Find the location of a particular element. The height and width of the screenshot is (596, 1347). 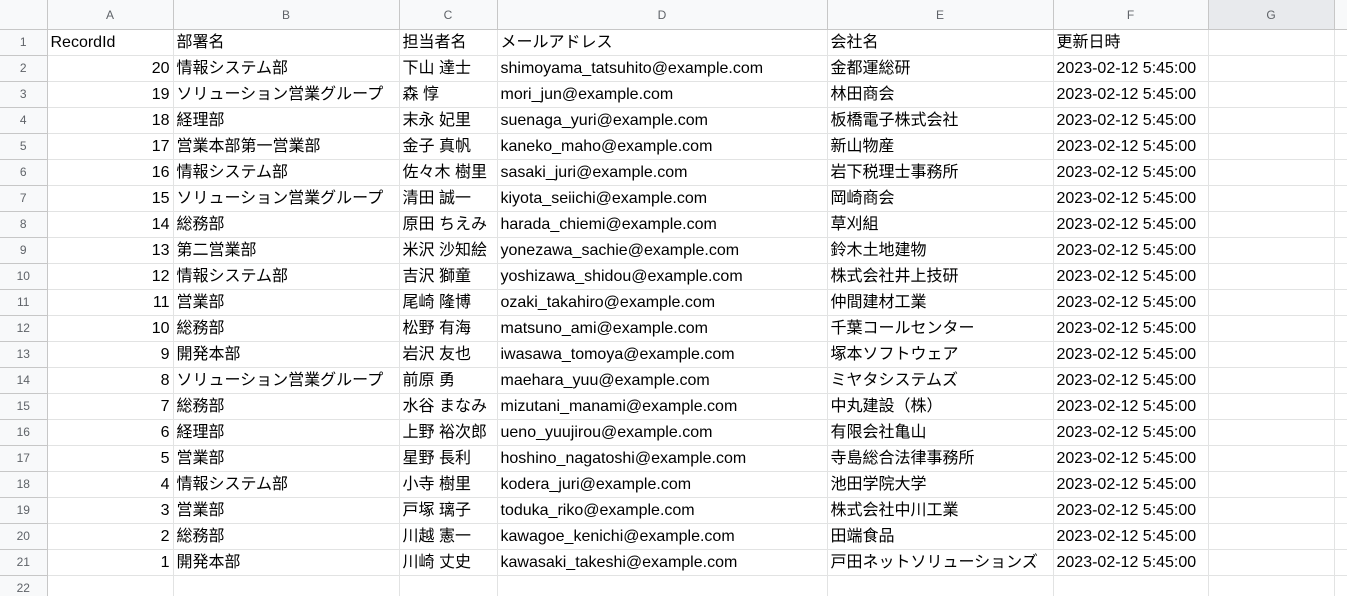

cell-a13: 9 is located at coordinates (110, 354).